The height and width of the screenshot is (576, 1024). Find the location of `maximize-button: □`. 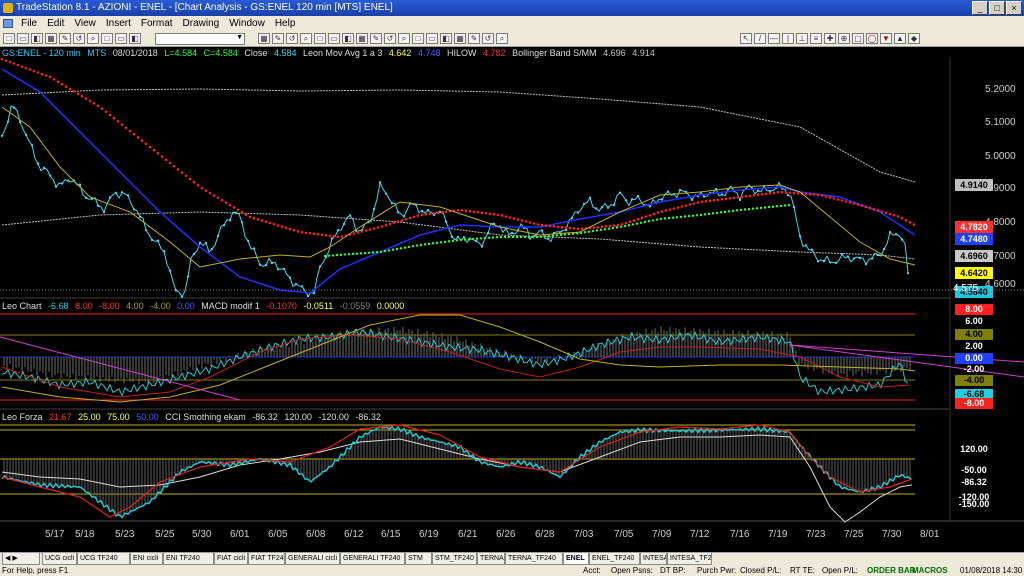

maximize-button: □ is located at coordinates (997, 8).